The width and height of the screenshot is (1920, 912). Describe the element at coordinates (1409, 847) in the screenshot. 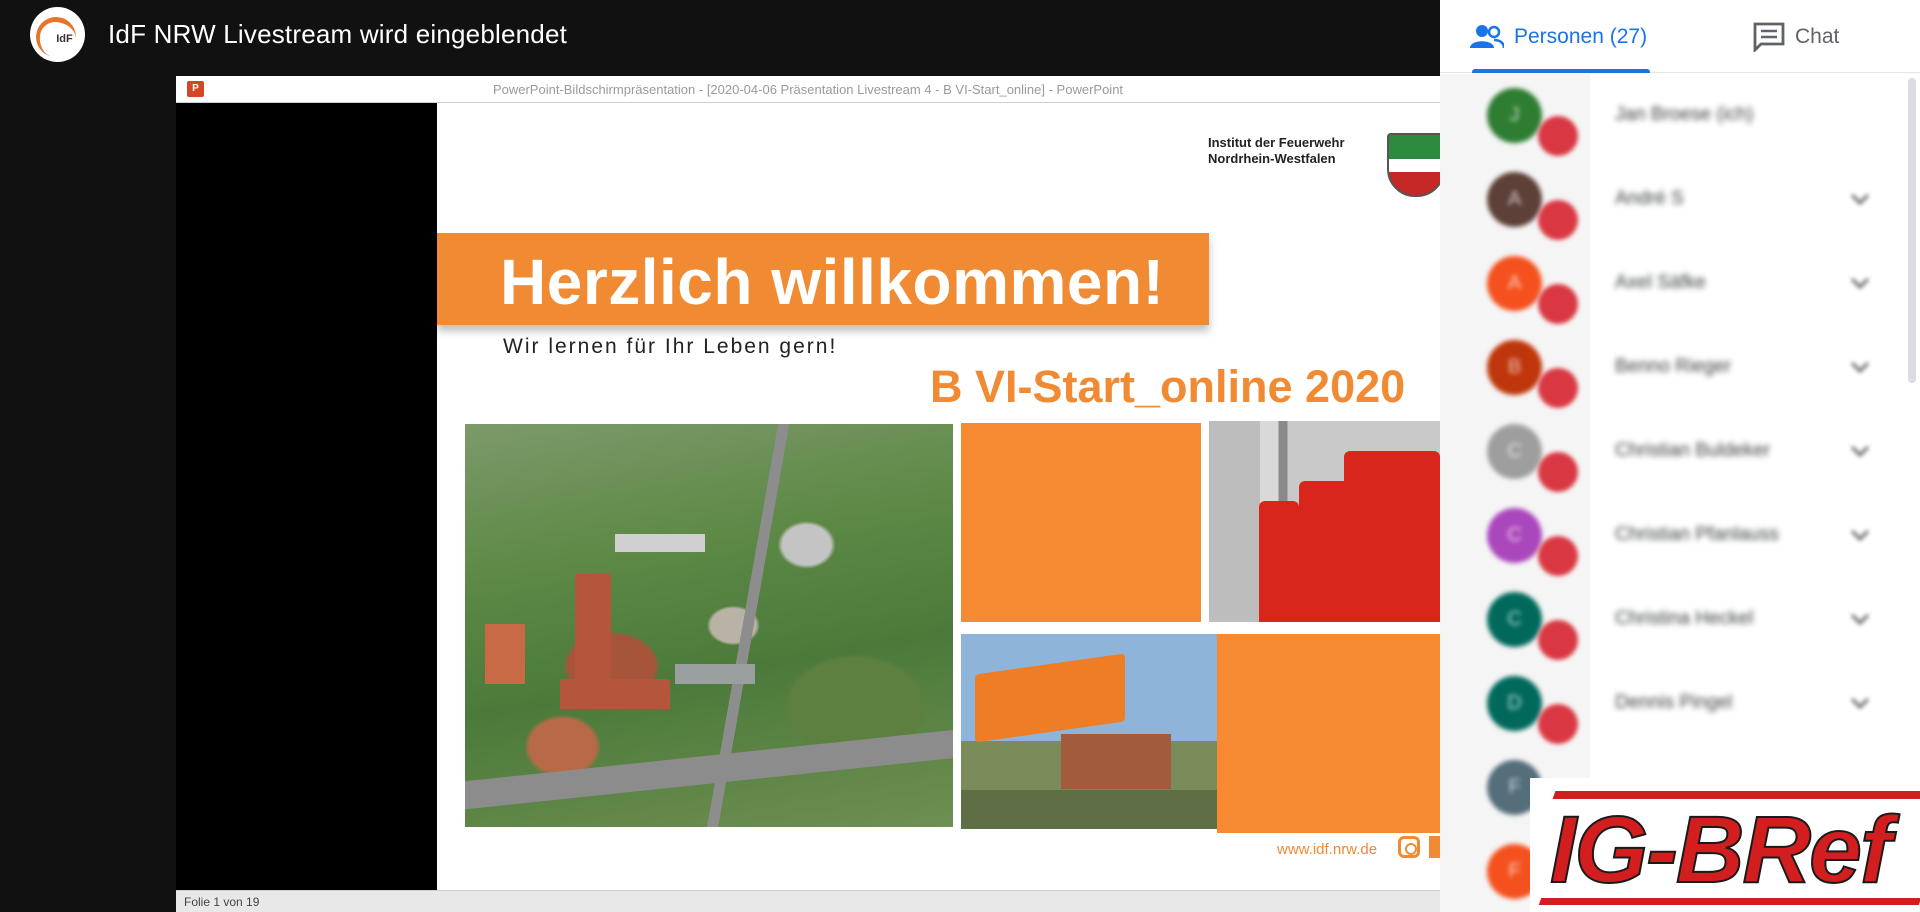

I see `instagram-icon` at that location.